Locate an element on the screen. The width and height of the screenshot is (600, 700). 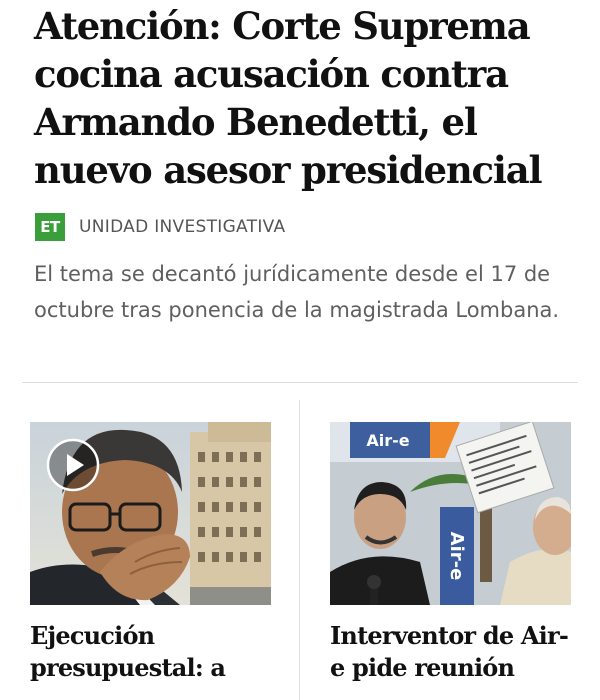
et-logo: ET is located at coordinates (50, 227).